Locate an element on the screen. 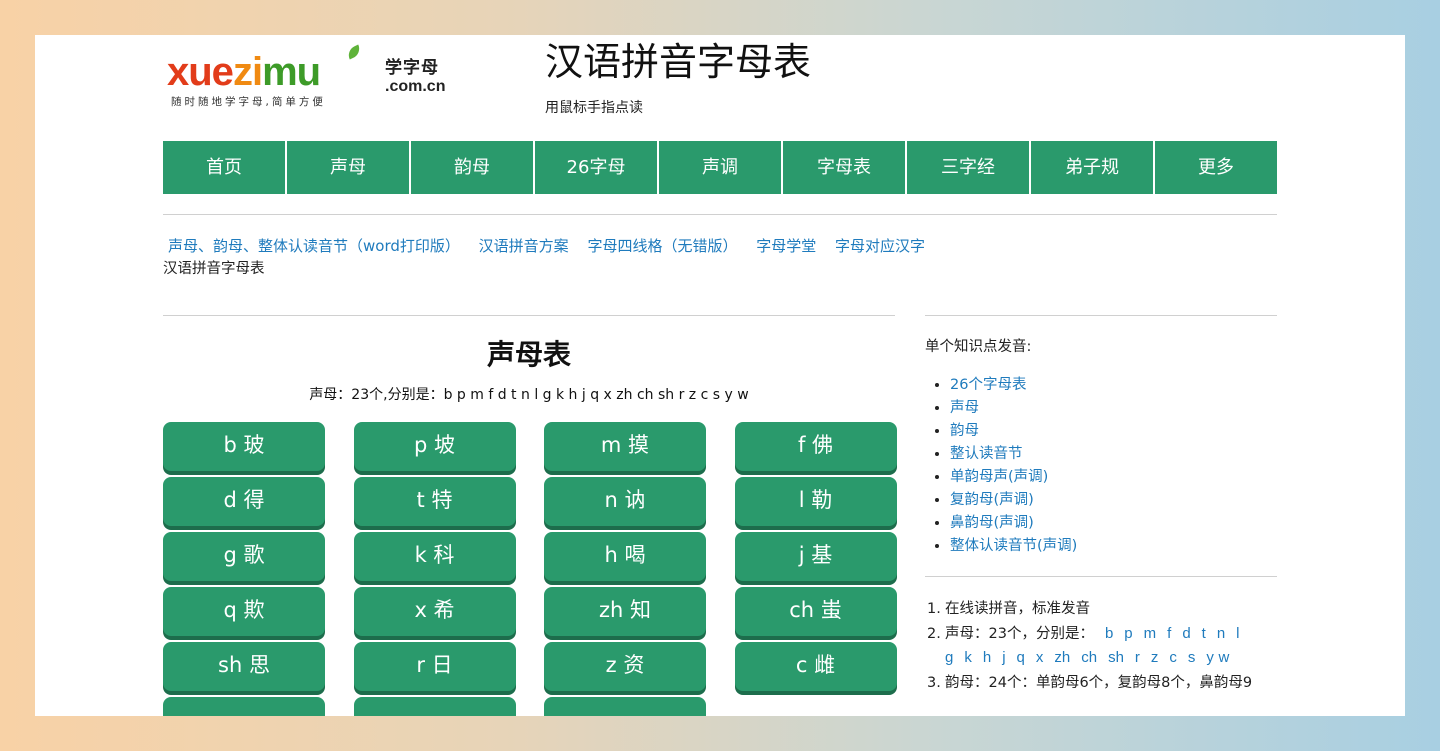 This screenshot has height=751, width=1440. note-item: 1. 在线读拼音，标准发音 is located at coordinates (1101, 609).